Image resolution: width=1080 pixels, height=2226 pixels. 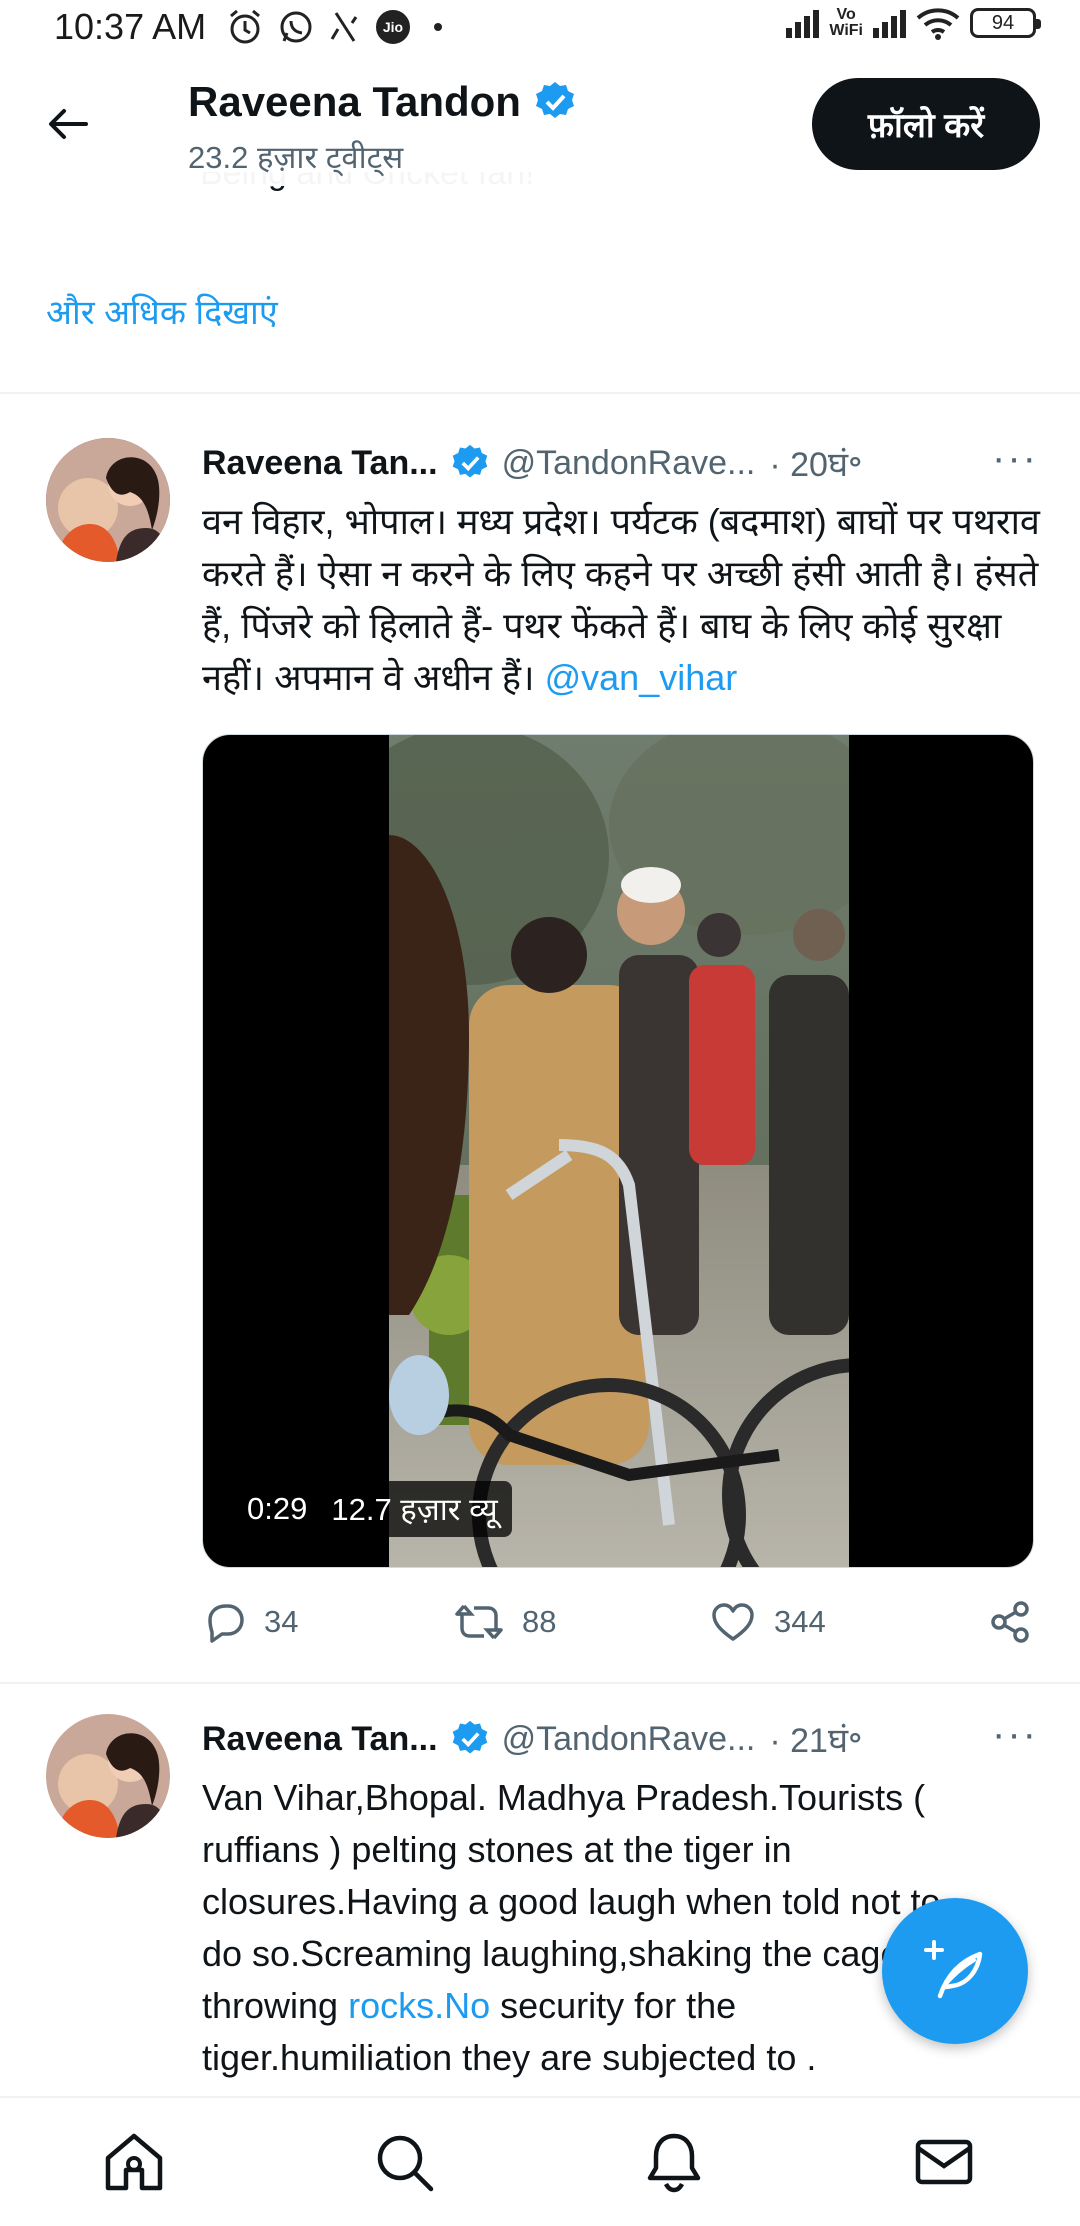 What do you see at coordinates (938, 24) in the screenshot?
I see `wifi-icon` at bounding box center [938, 24].